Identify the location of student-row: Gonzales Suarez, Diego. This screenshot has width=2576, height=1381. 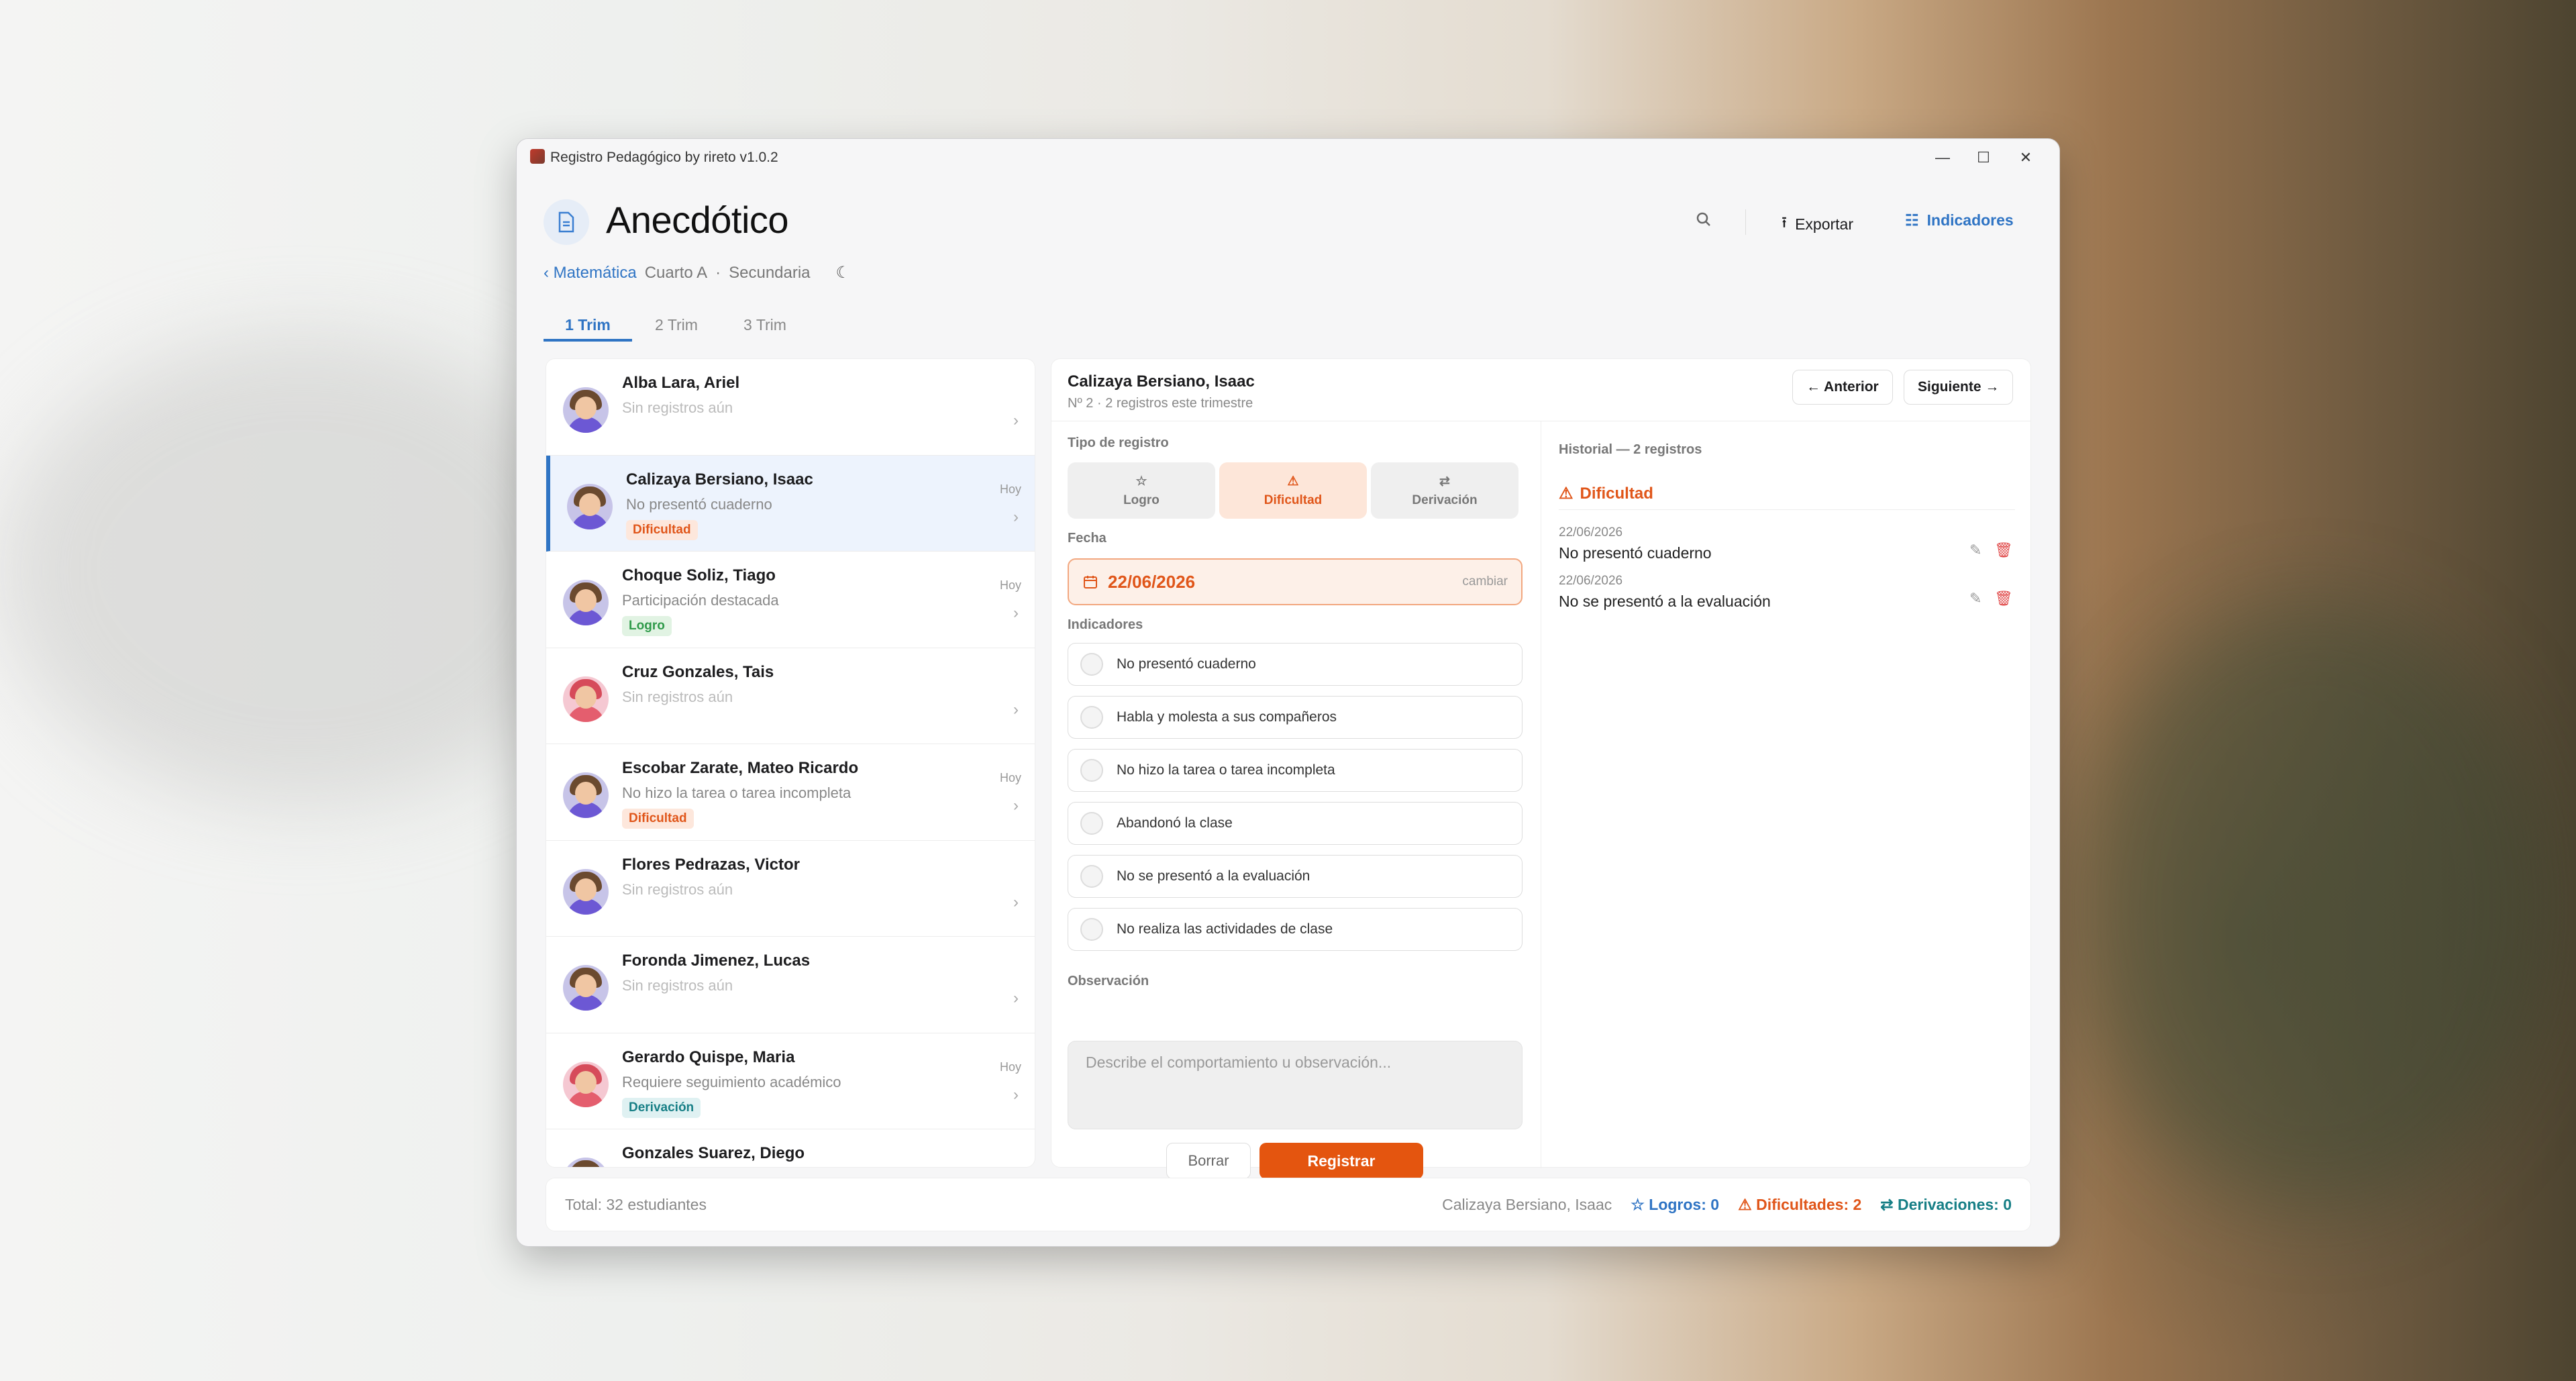
(790, 1148).